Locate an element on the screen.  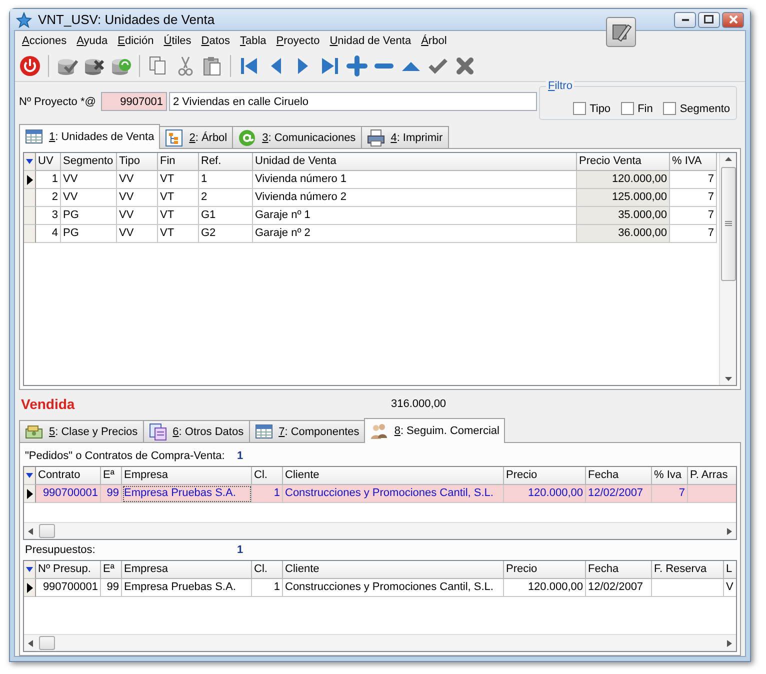
vertical-scrollbar is located at coordinates (727, 269).